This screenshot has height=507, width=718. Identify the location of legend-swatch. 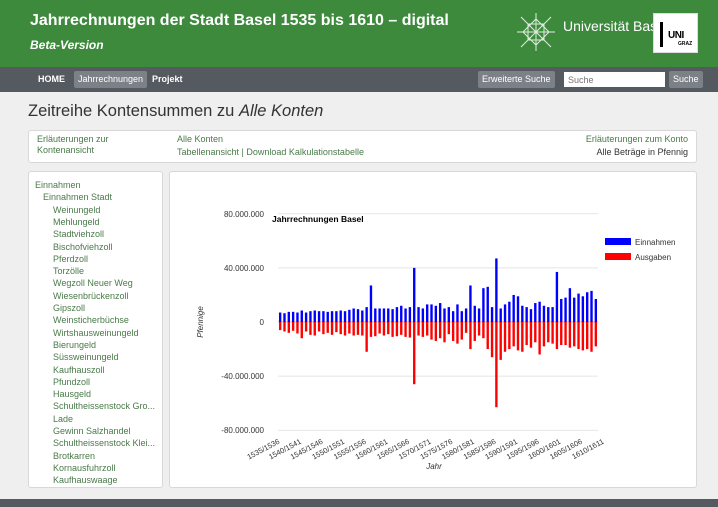
(618, 256).